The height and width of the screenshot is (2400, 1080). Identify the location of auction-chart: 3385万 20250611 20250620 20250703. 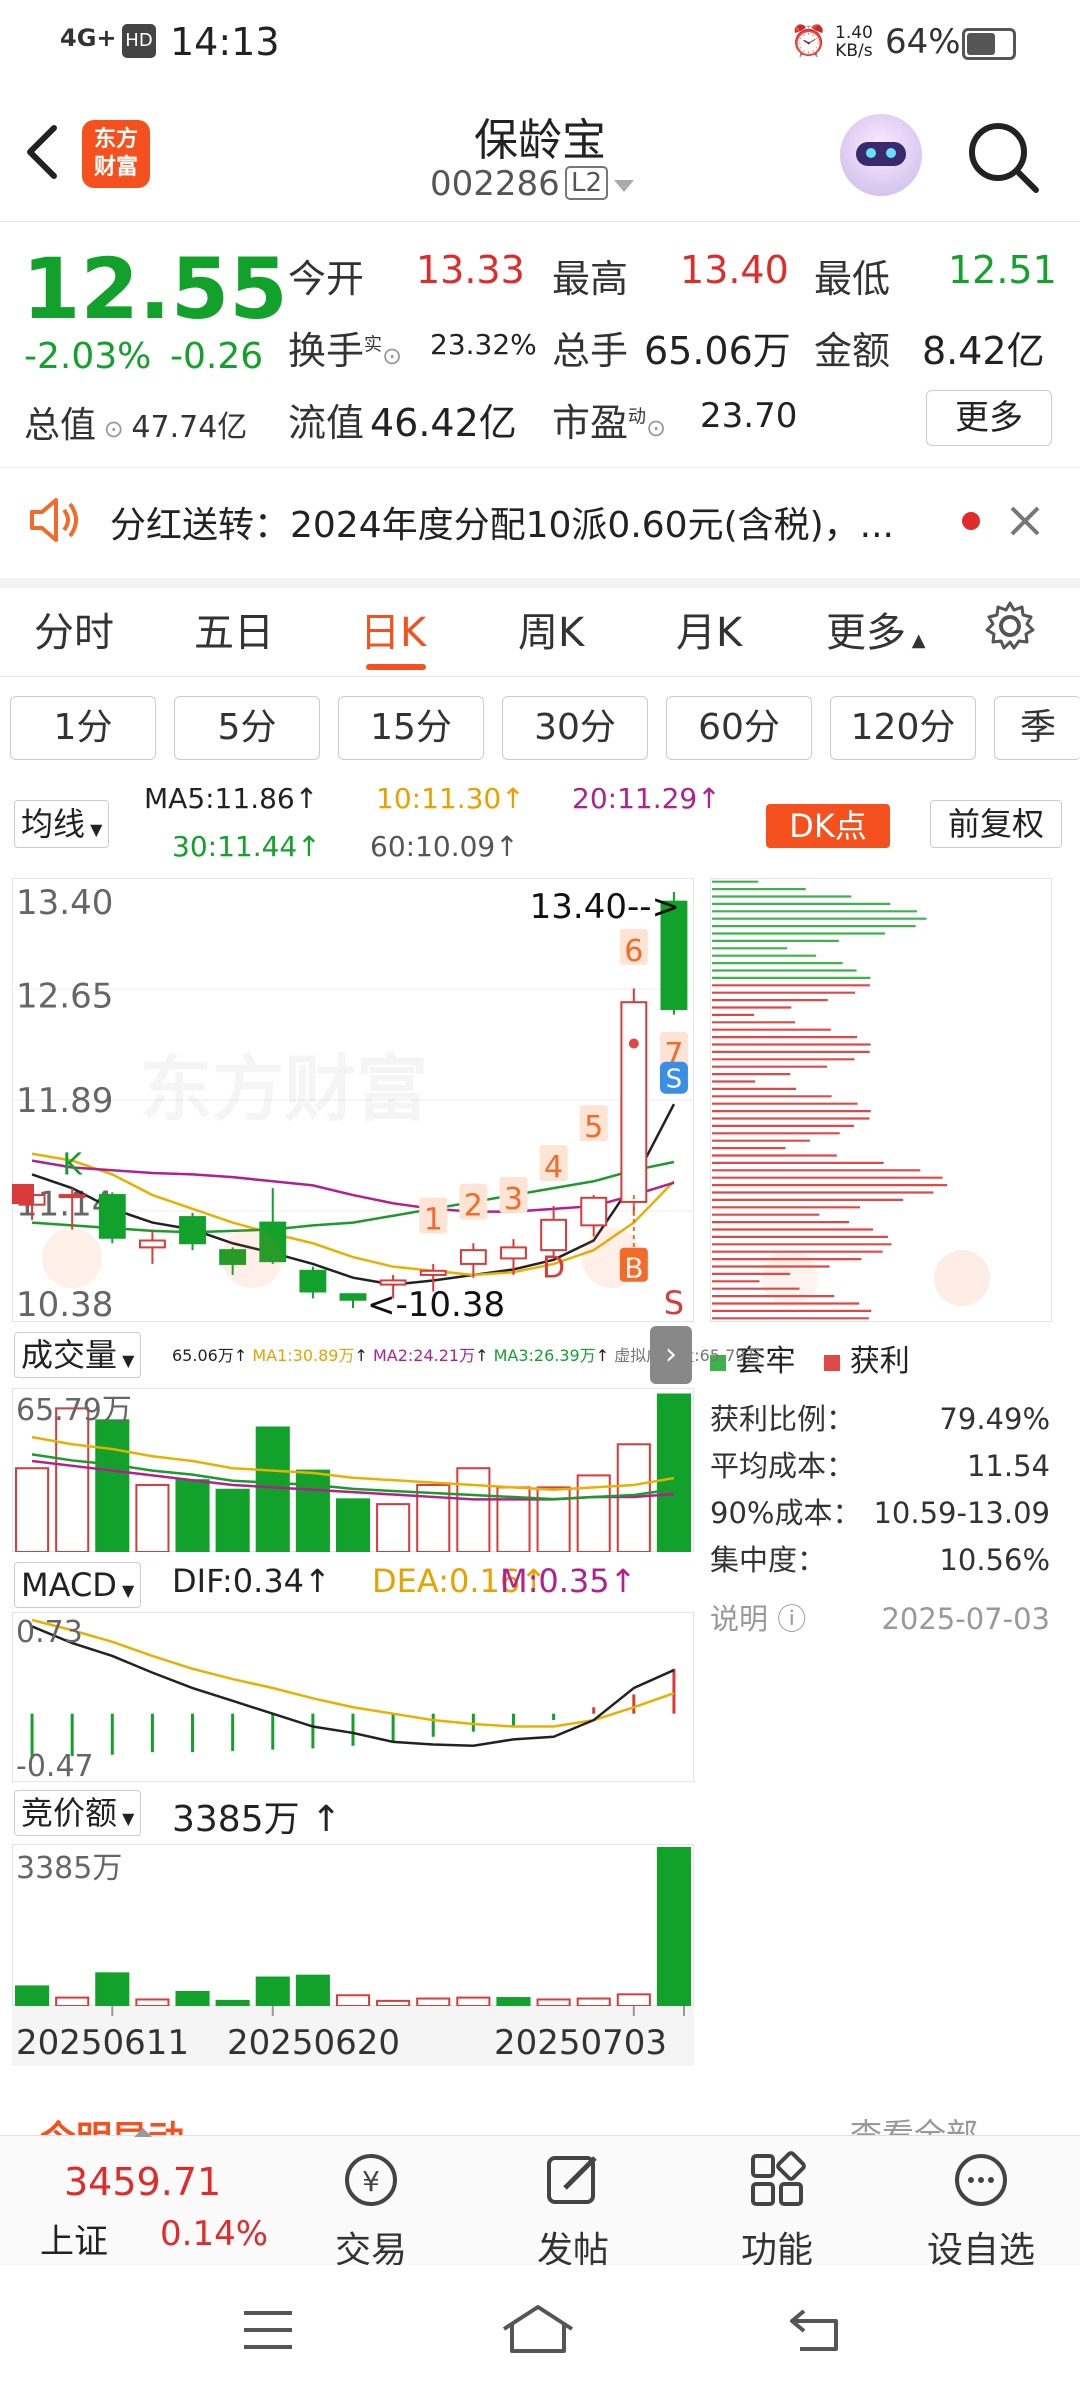
(353, 1955).